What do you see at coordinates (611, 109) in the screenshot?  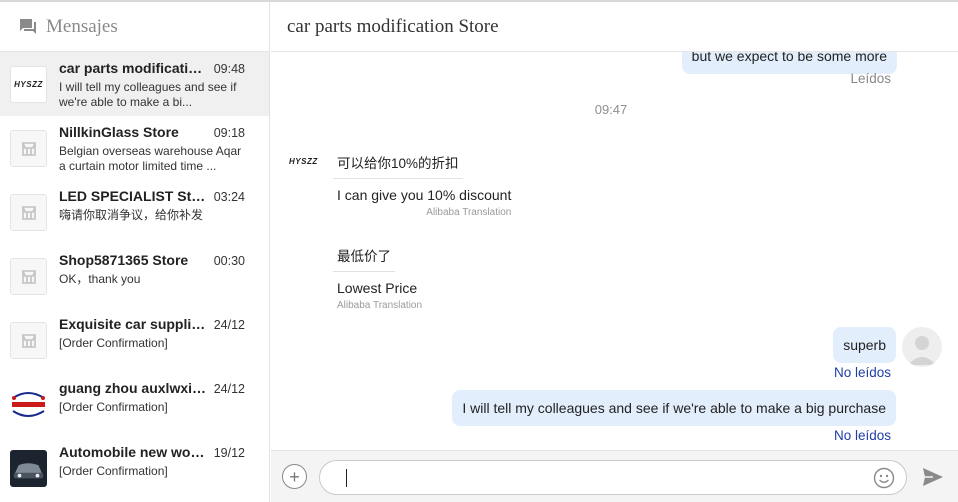 I see `time-separator: 09:47` at bounding box center [611, 109].